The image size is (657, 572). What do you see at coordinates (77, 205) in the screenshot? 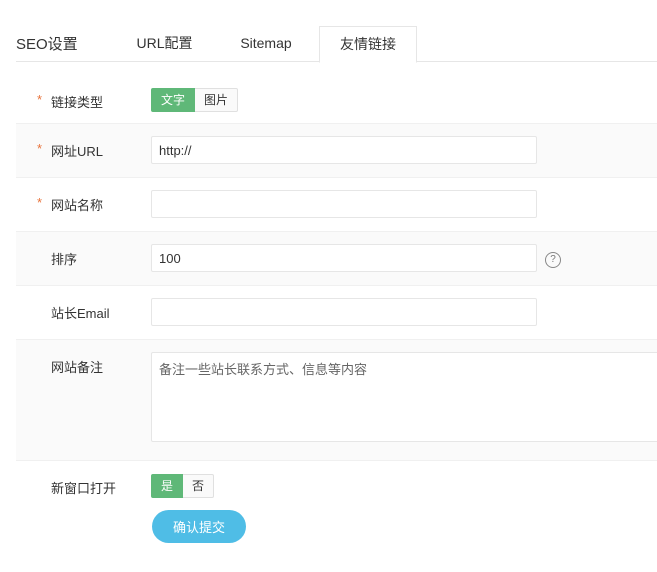
I see `site-name-label: 网站名称` at bounding box center [77, 205].